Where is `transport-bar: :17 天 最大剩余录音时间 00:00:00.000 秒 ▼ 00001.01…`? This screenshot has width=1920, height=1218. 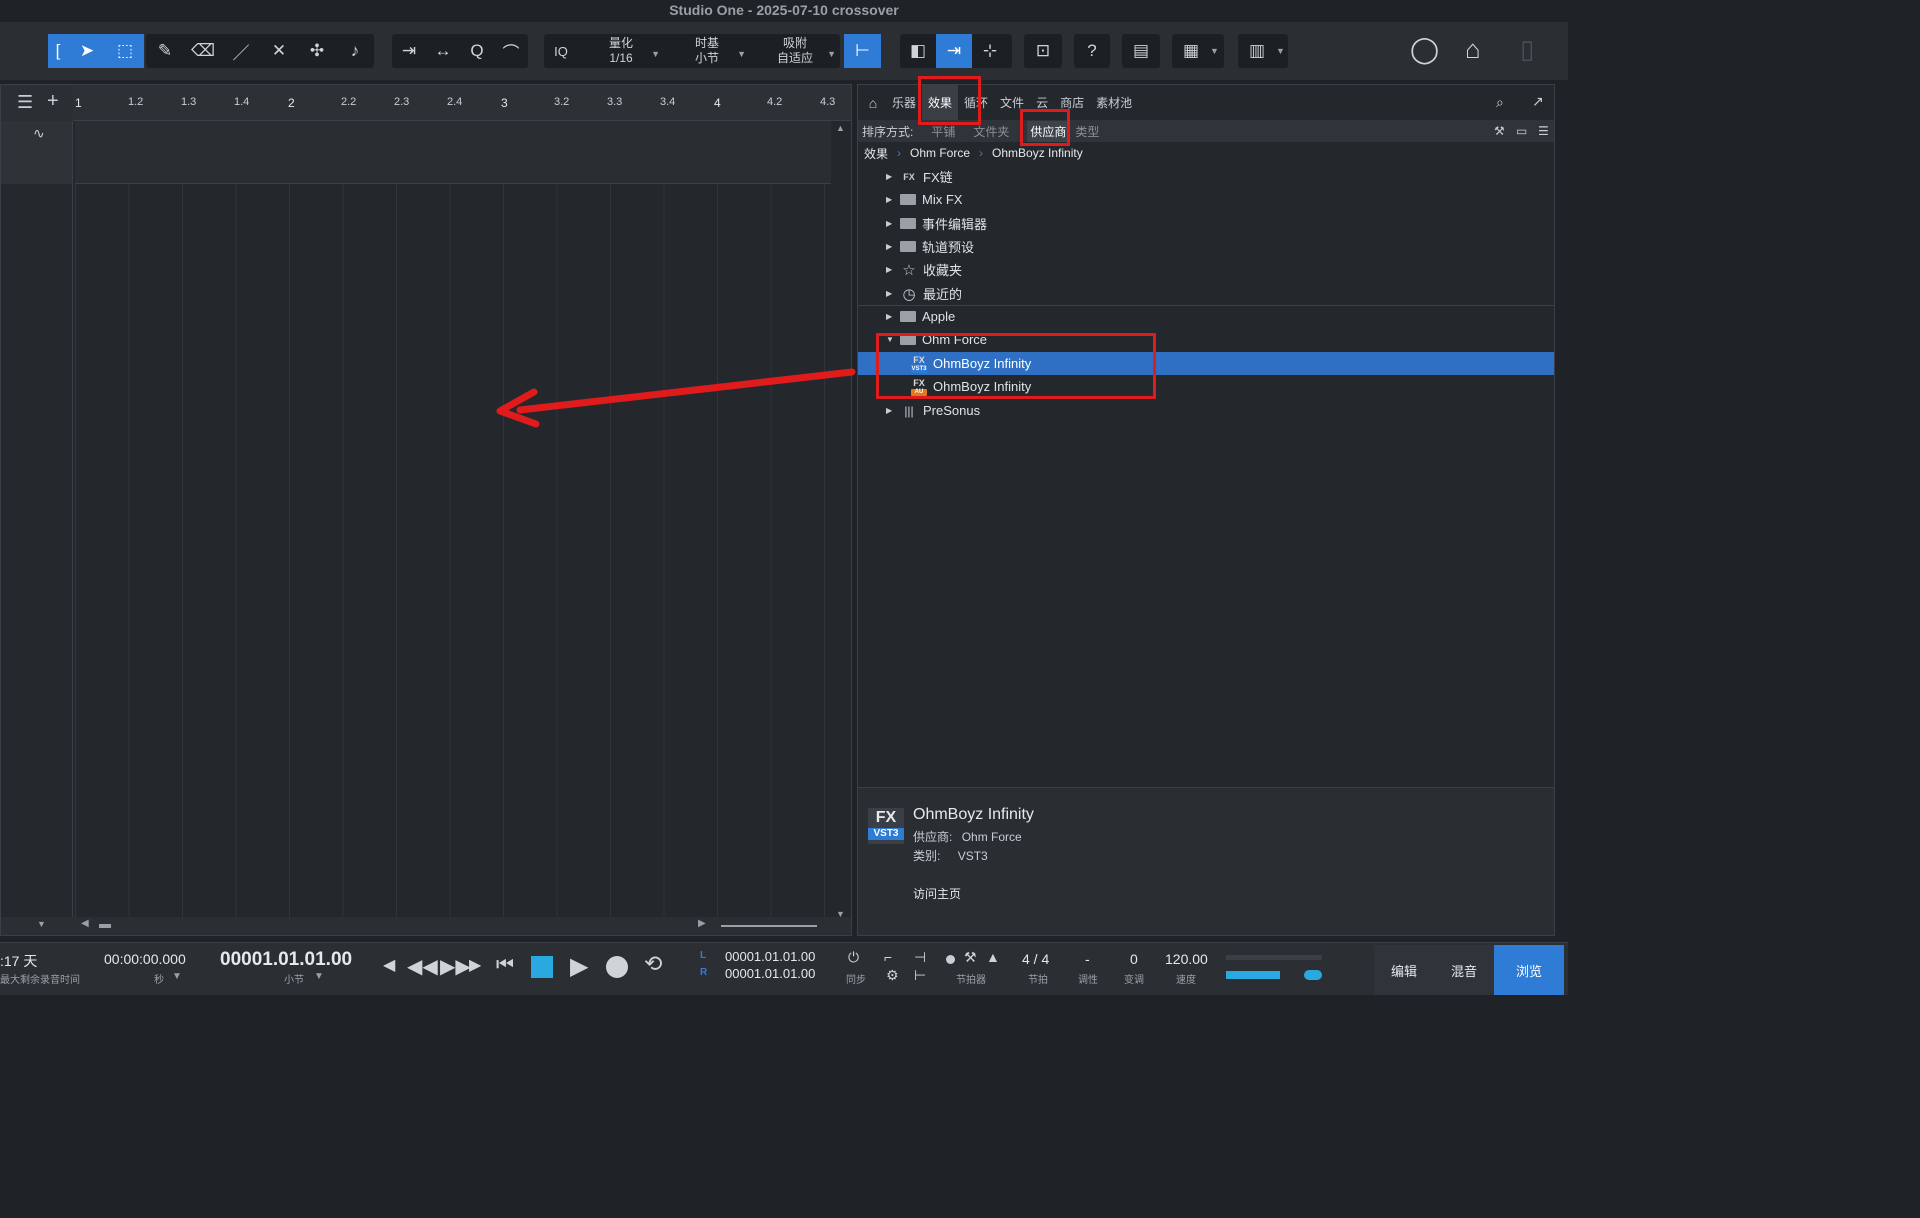 transport-bar: :17 天 最大剩余录音时间 00:00:00.000 秒 ▼ 00001.01… is located at coordinates (784, 968).